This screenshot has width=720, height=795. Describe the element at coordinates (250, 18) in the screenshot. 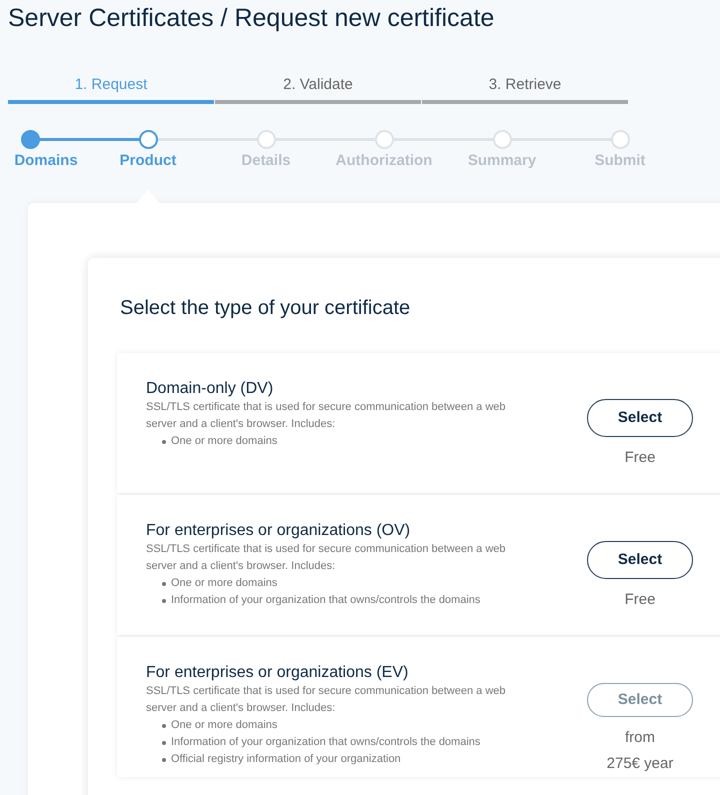

I see `page-title: Server Certificates / Request new certificate` at that location.